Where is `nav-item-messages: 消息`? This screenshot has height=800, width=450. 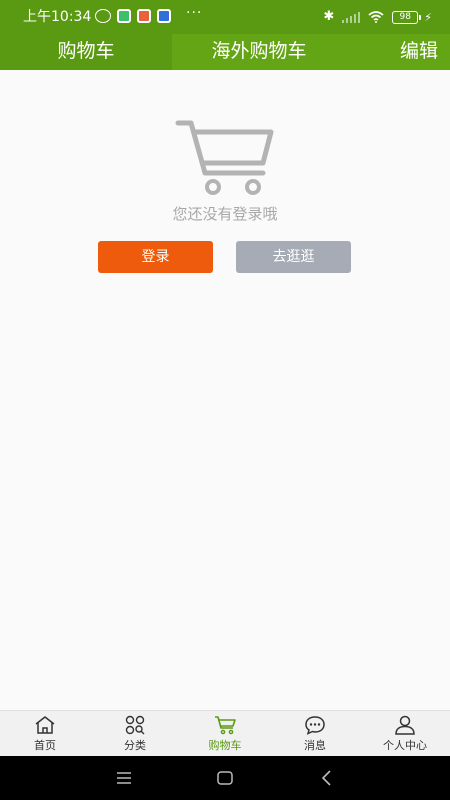
nav-item-messages: 消息 is located at coordinates (315, 733).